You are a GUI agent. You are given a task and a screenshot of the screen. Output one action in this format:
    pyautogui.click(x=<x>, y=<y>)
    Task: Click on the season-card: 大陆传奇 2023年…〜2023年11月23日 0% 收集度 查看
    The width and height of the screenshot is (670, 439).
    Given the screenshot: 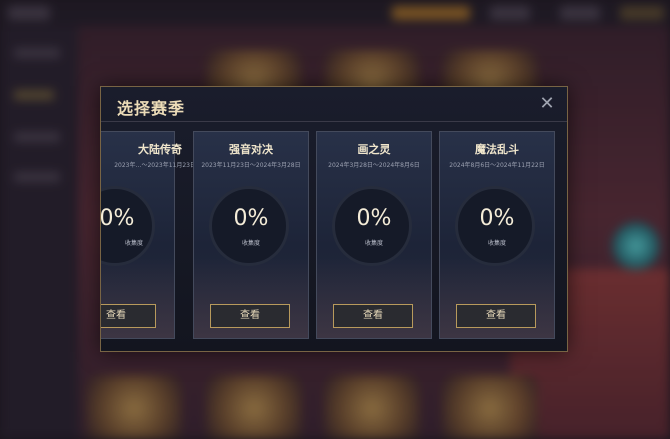 What is the action you would take?
    pyautogui.click(x=148, y=235)
    